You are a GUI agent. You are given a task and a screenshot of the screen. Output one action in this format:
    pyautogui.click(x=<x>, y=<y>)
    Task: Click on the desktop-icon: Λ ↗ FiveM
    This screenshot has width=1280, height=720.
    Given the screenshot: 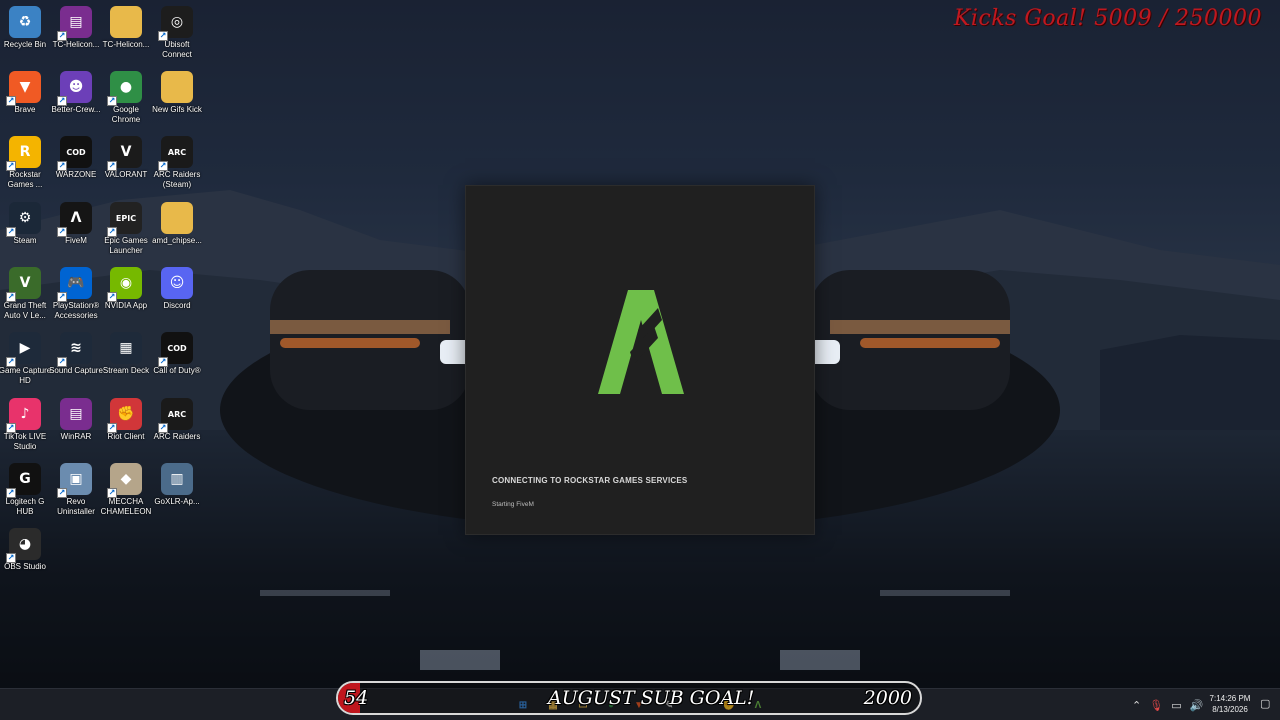 What is the action you would take?
    pyautogui.click(x=76, y=234)
    